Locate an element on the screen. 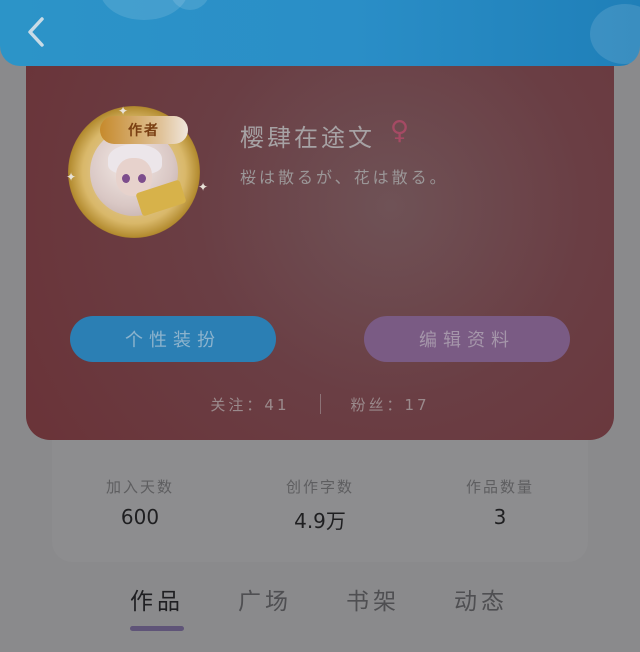  divider is located at coordinates (320, 404).